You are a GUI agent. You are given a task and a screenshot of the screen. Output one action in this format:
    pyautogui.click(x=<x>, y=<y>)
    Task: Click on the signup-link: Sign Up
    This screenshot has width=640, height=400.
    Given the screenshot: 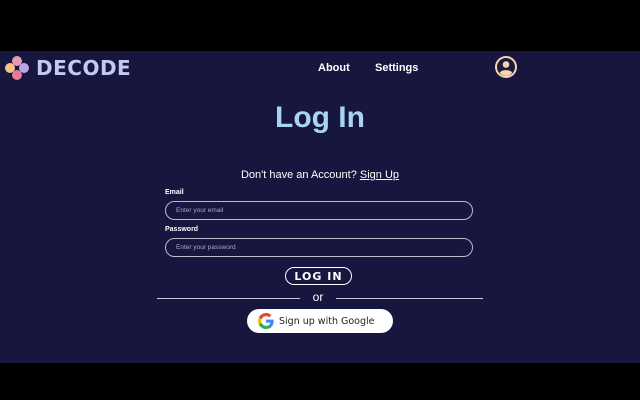 What is the action you would take?
    pyautogui.click(x=379, y=175)
    